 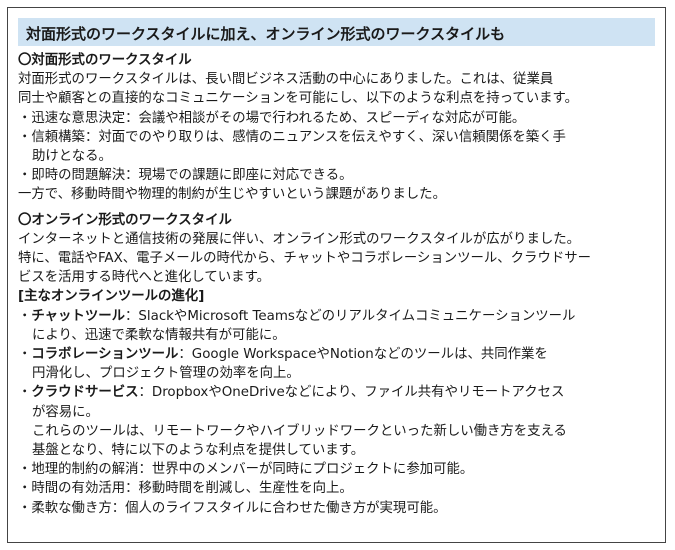 I want to click on bullet-item: ・柔軟な働き方：個人のライフスタイルに合わせた働き方が実現可能。, so click(x=232, y=508).